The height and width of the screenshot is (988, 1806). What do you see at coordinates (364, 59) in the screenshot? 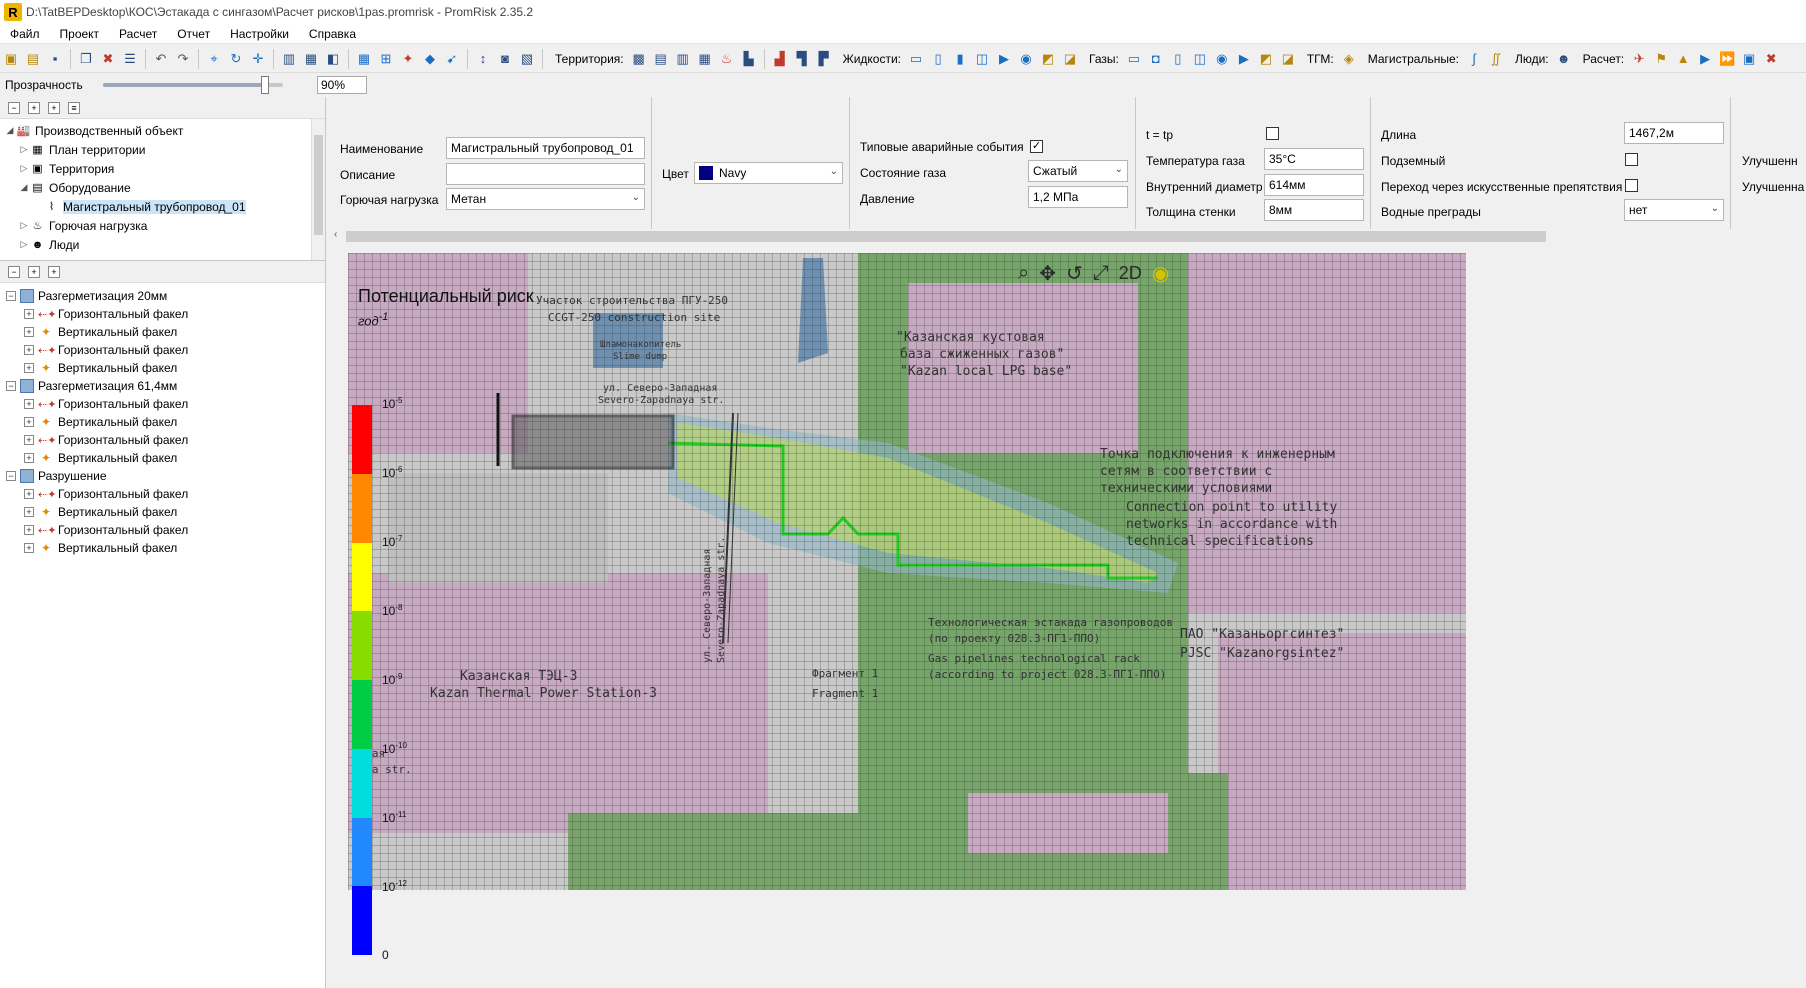
I see `grid-icon: ▦` at bounding box center [364, 59].